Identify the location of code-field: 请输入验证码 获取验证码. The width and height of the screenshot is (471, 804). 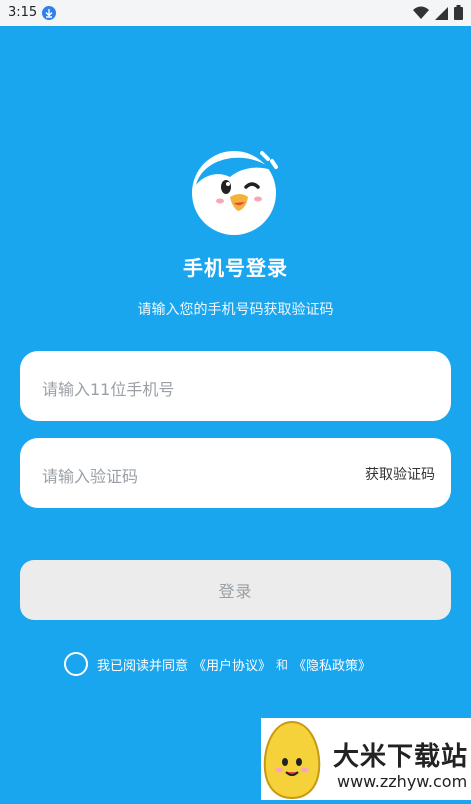
(235, 473).